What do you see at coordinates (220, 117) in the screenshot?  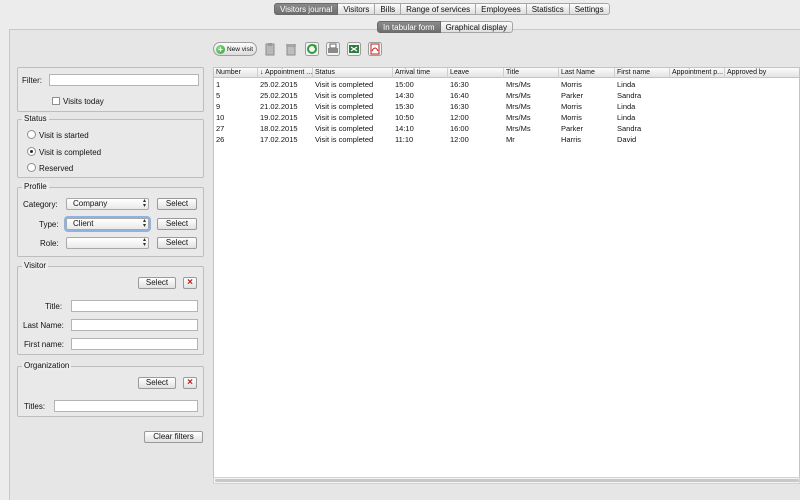 I see `table-cell: 10` at bounding box center [220, 117].